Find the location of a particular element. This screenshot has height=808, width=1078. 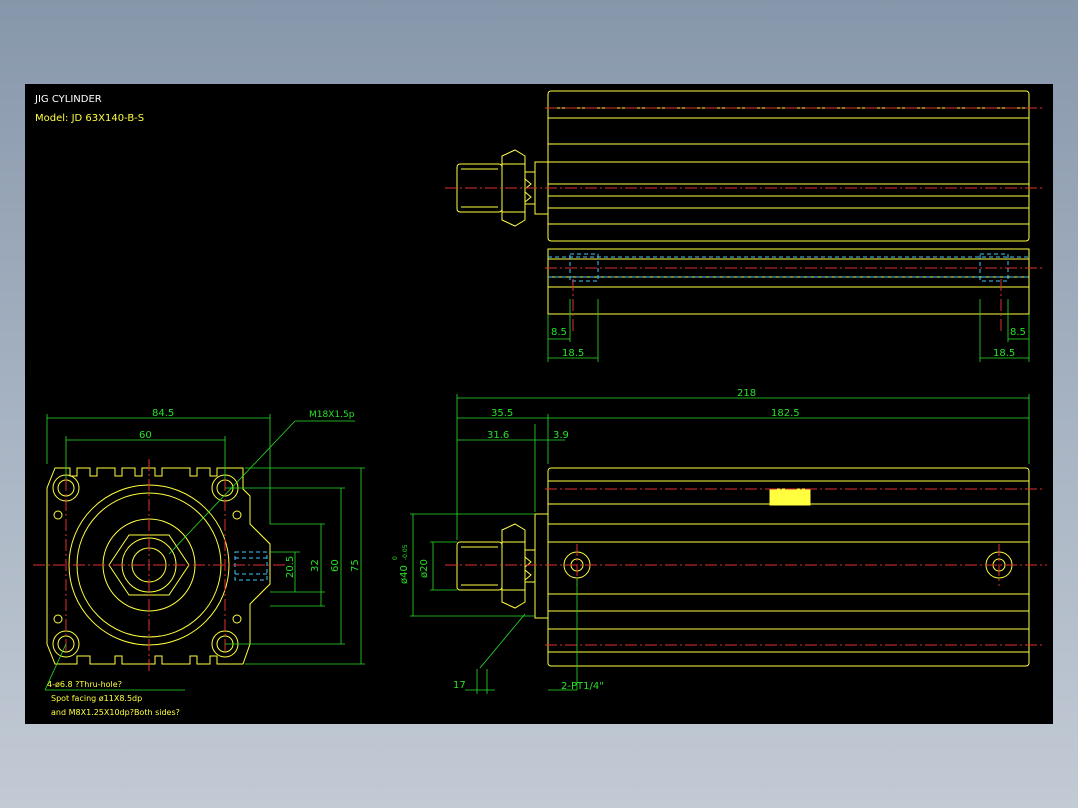

side-view is located at coordinates (743, 567).